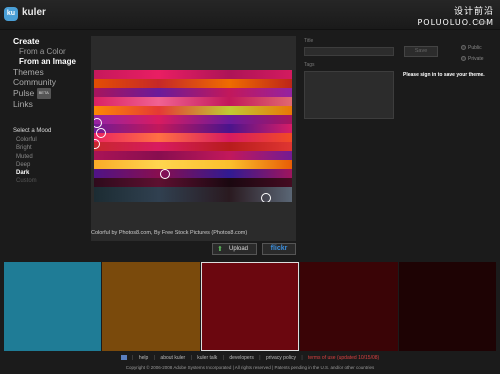  I want to click on nav-community: Community, so click(50, 82).